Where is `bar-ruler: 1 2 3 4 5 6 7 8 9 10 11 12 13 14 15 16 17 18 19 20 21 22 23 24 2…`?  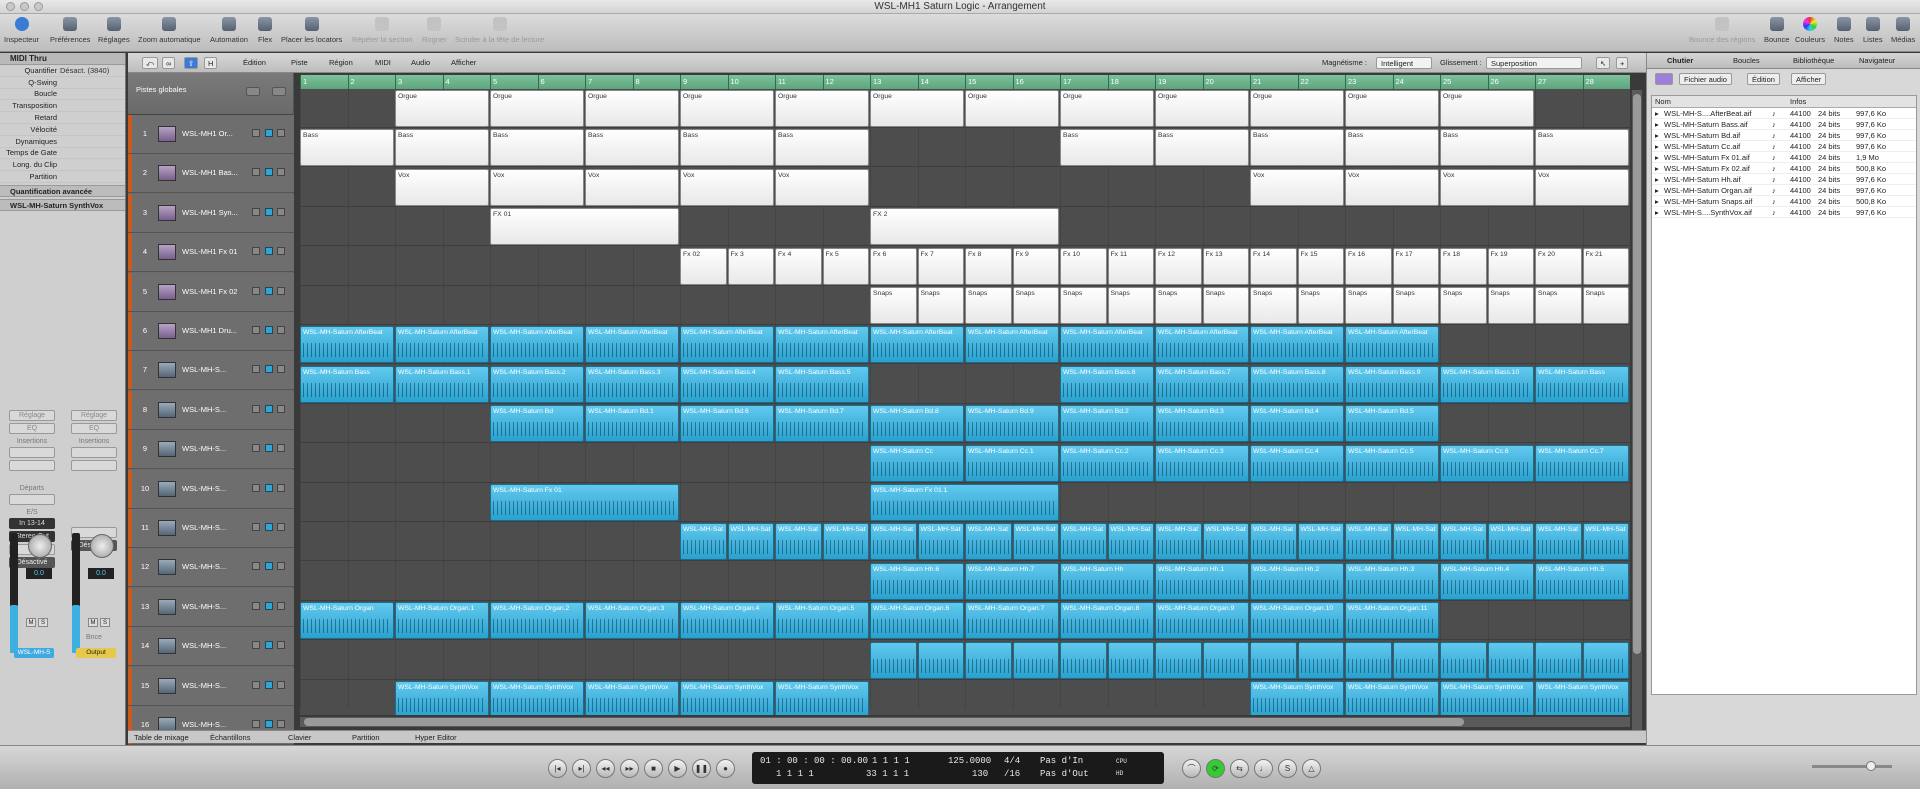 bar-ruler: 1 2 3 4 5 6 7 8 9 10 11 12 13 14 15 16 17 18 19 20 21 22 23 24 2… is located at coordinates (965, 82).